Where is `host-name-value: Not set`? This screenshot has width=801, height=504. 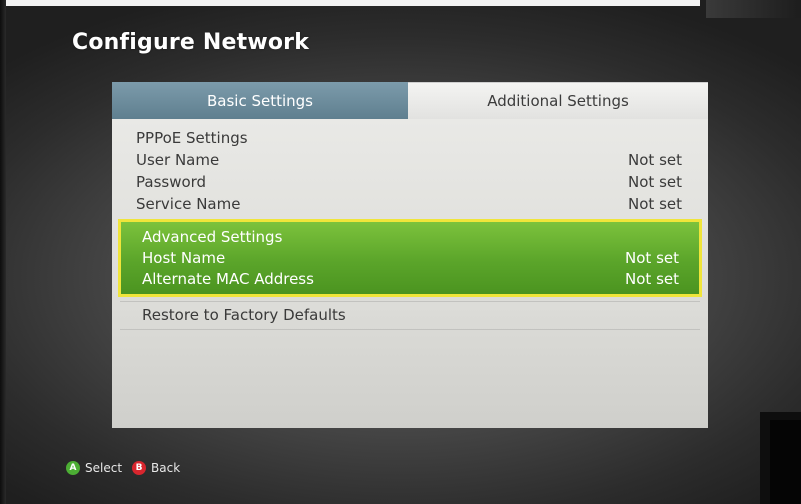
host-name-value: Not set is located at coordinates (652, 257).